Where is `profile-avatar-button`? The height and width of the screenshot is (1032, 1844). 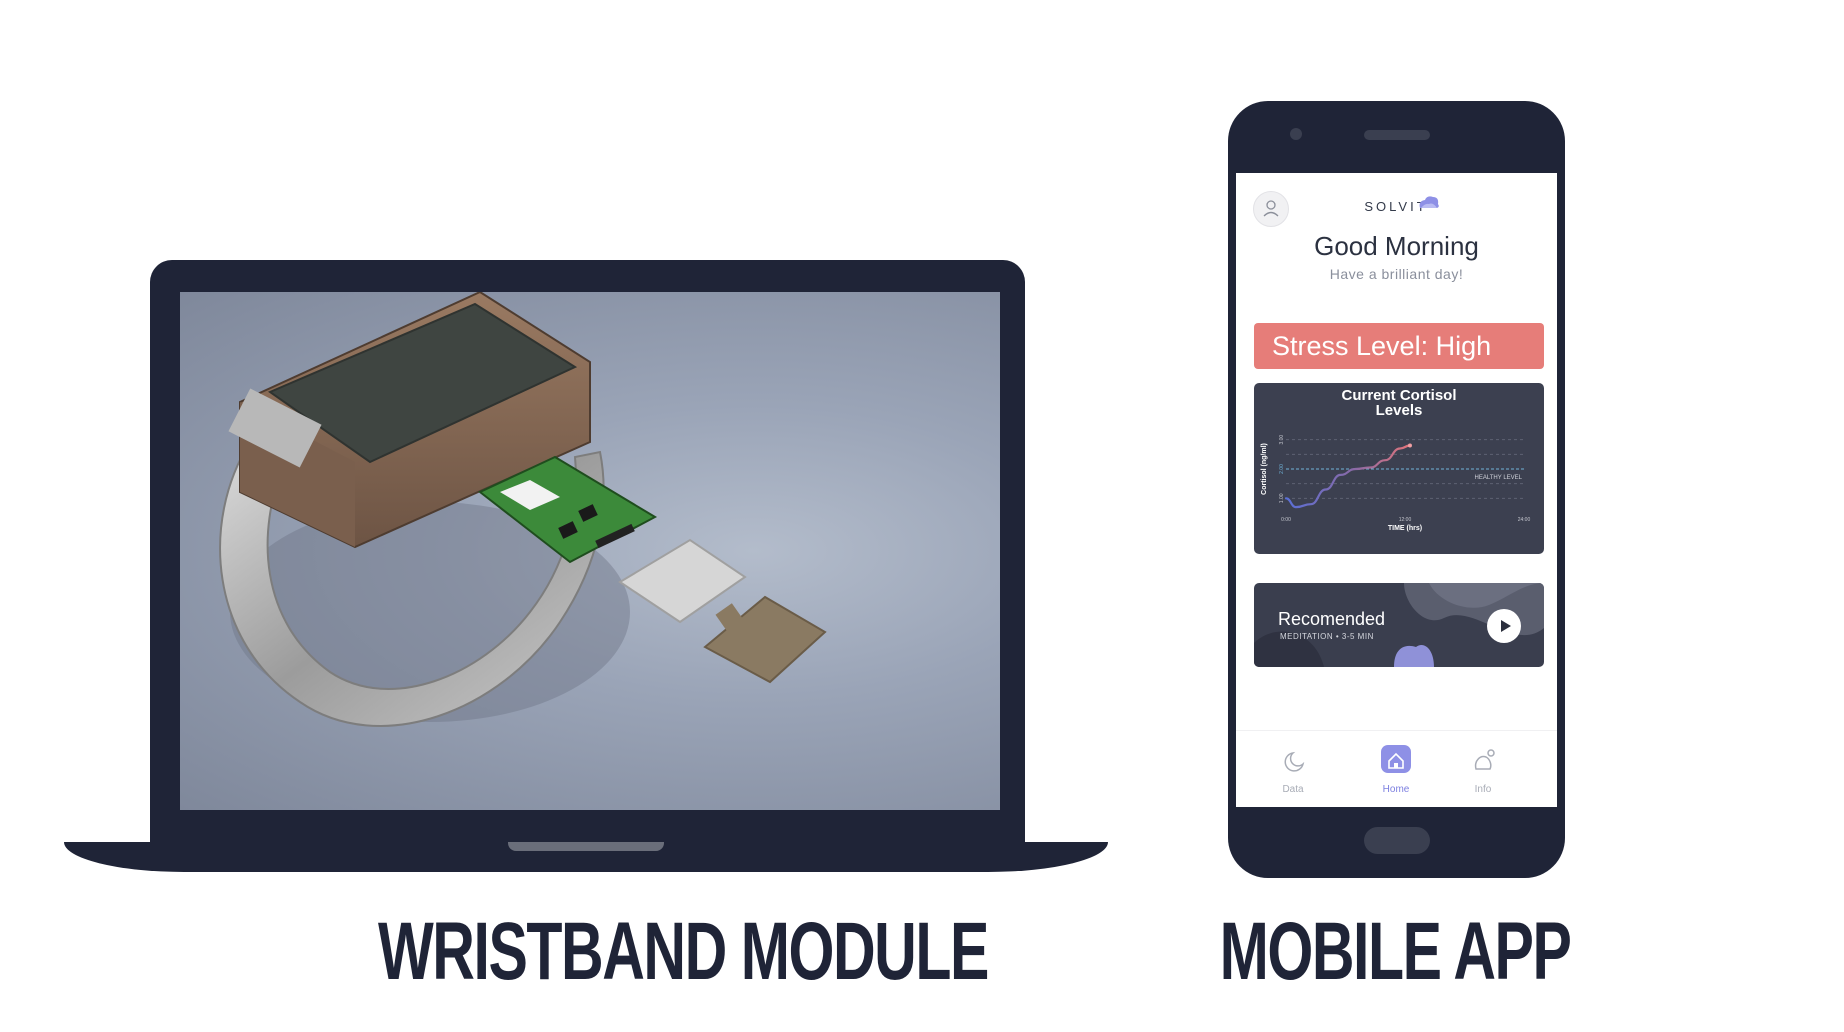
profile-avatar-button is located at coordinates (1271, 209).